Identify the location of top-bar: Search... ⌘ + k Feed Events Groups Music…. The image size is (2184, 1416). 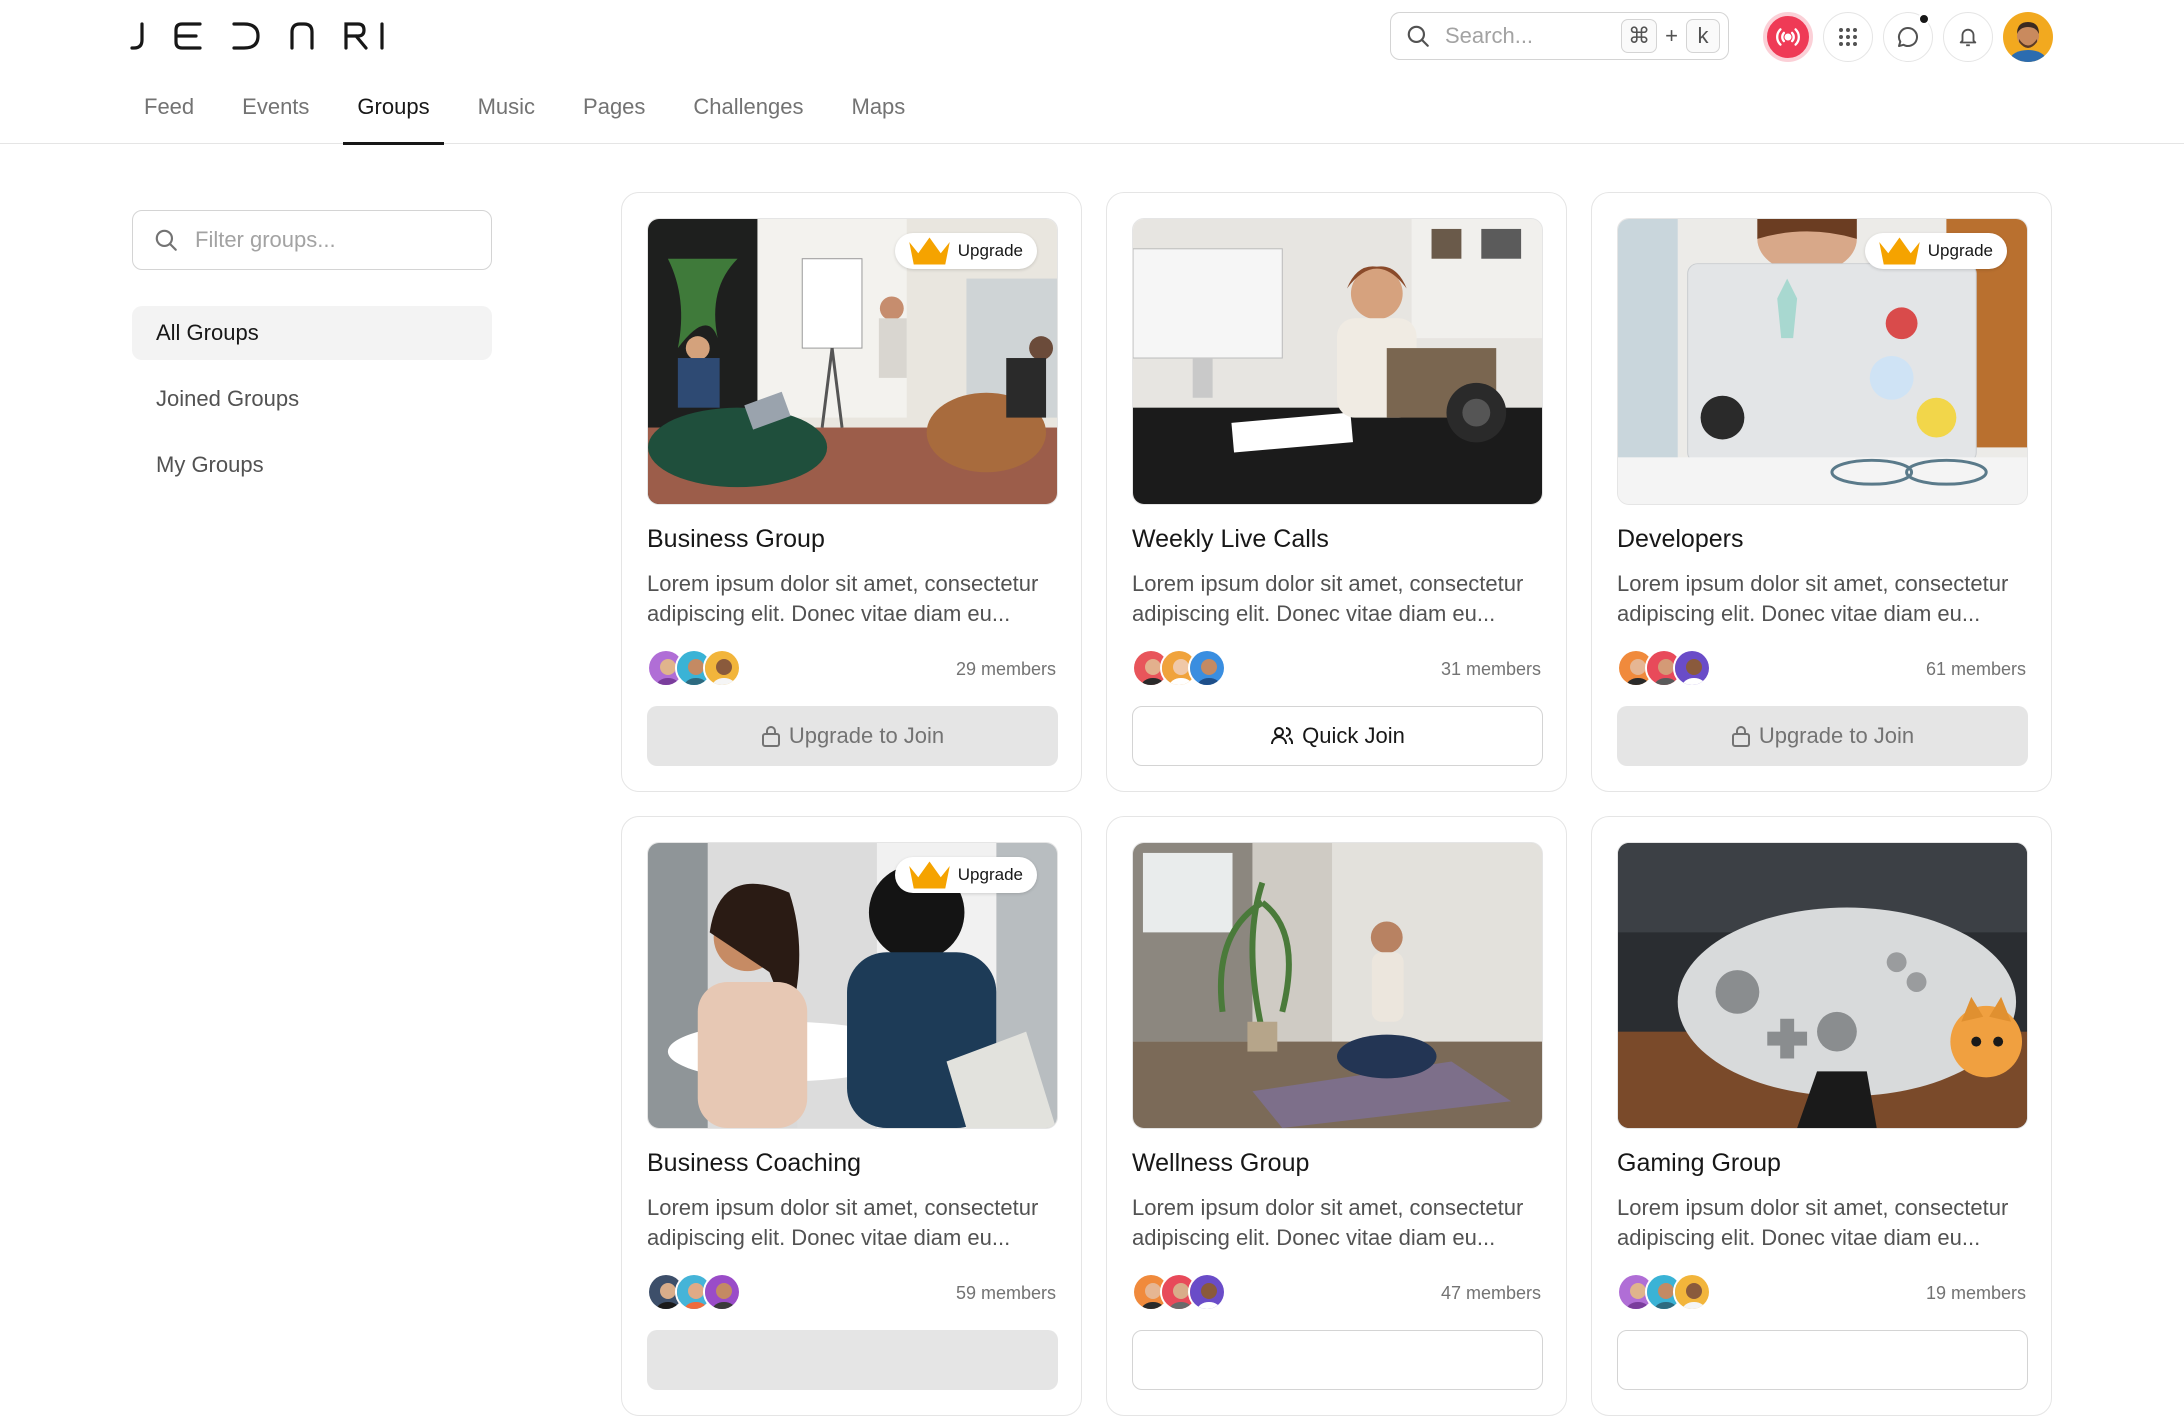
(1092, 72).